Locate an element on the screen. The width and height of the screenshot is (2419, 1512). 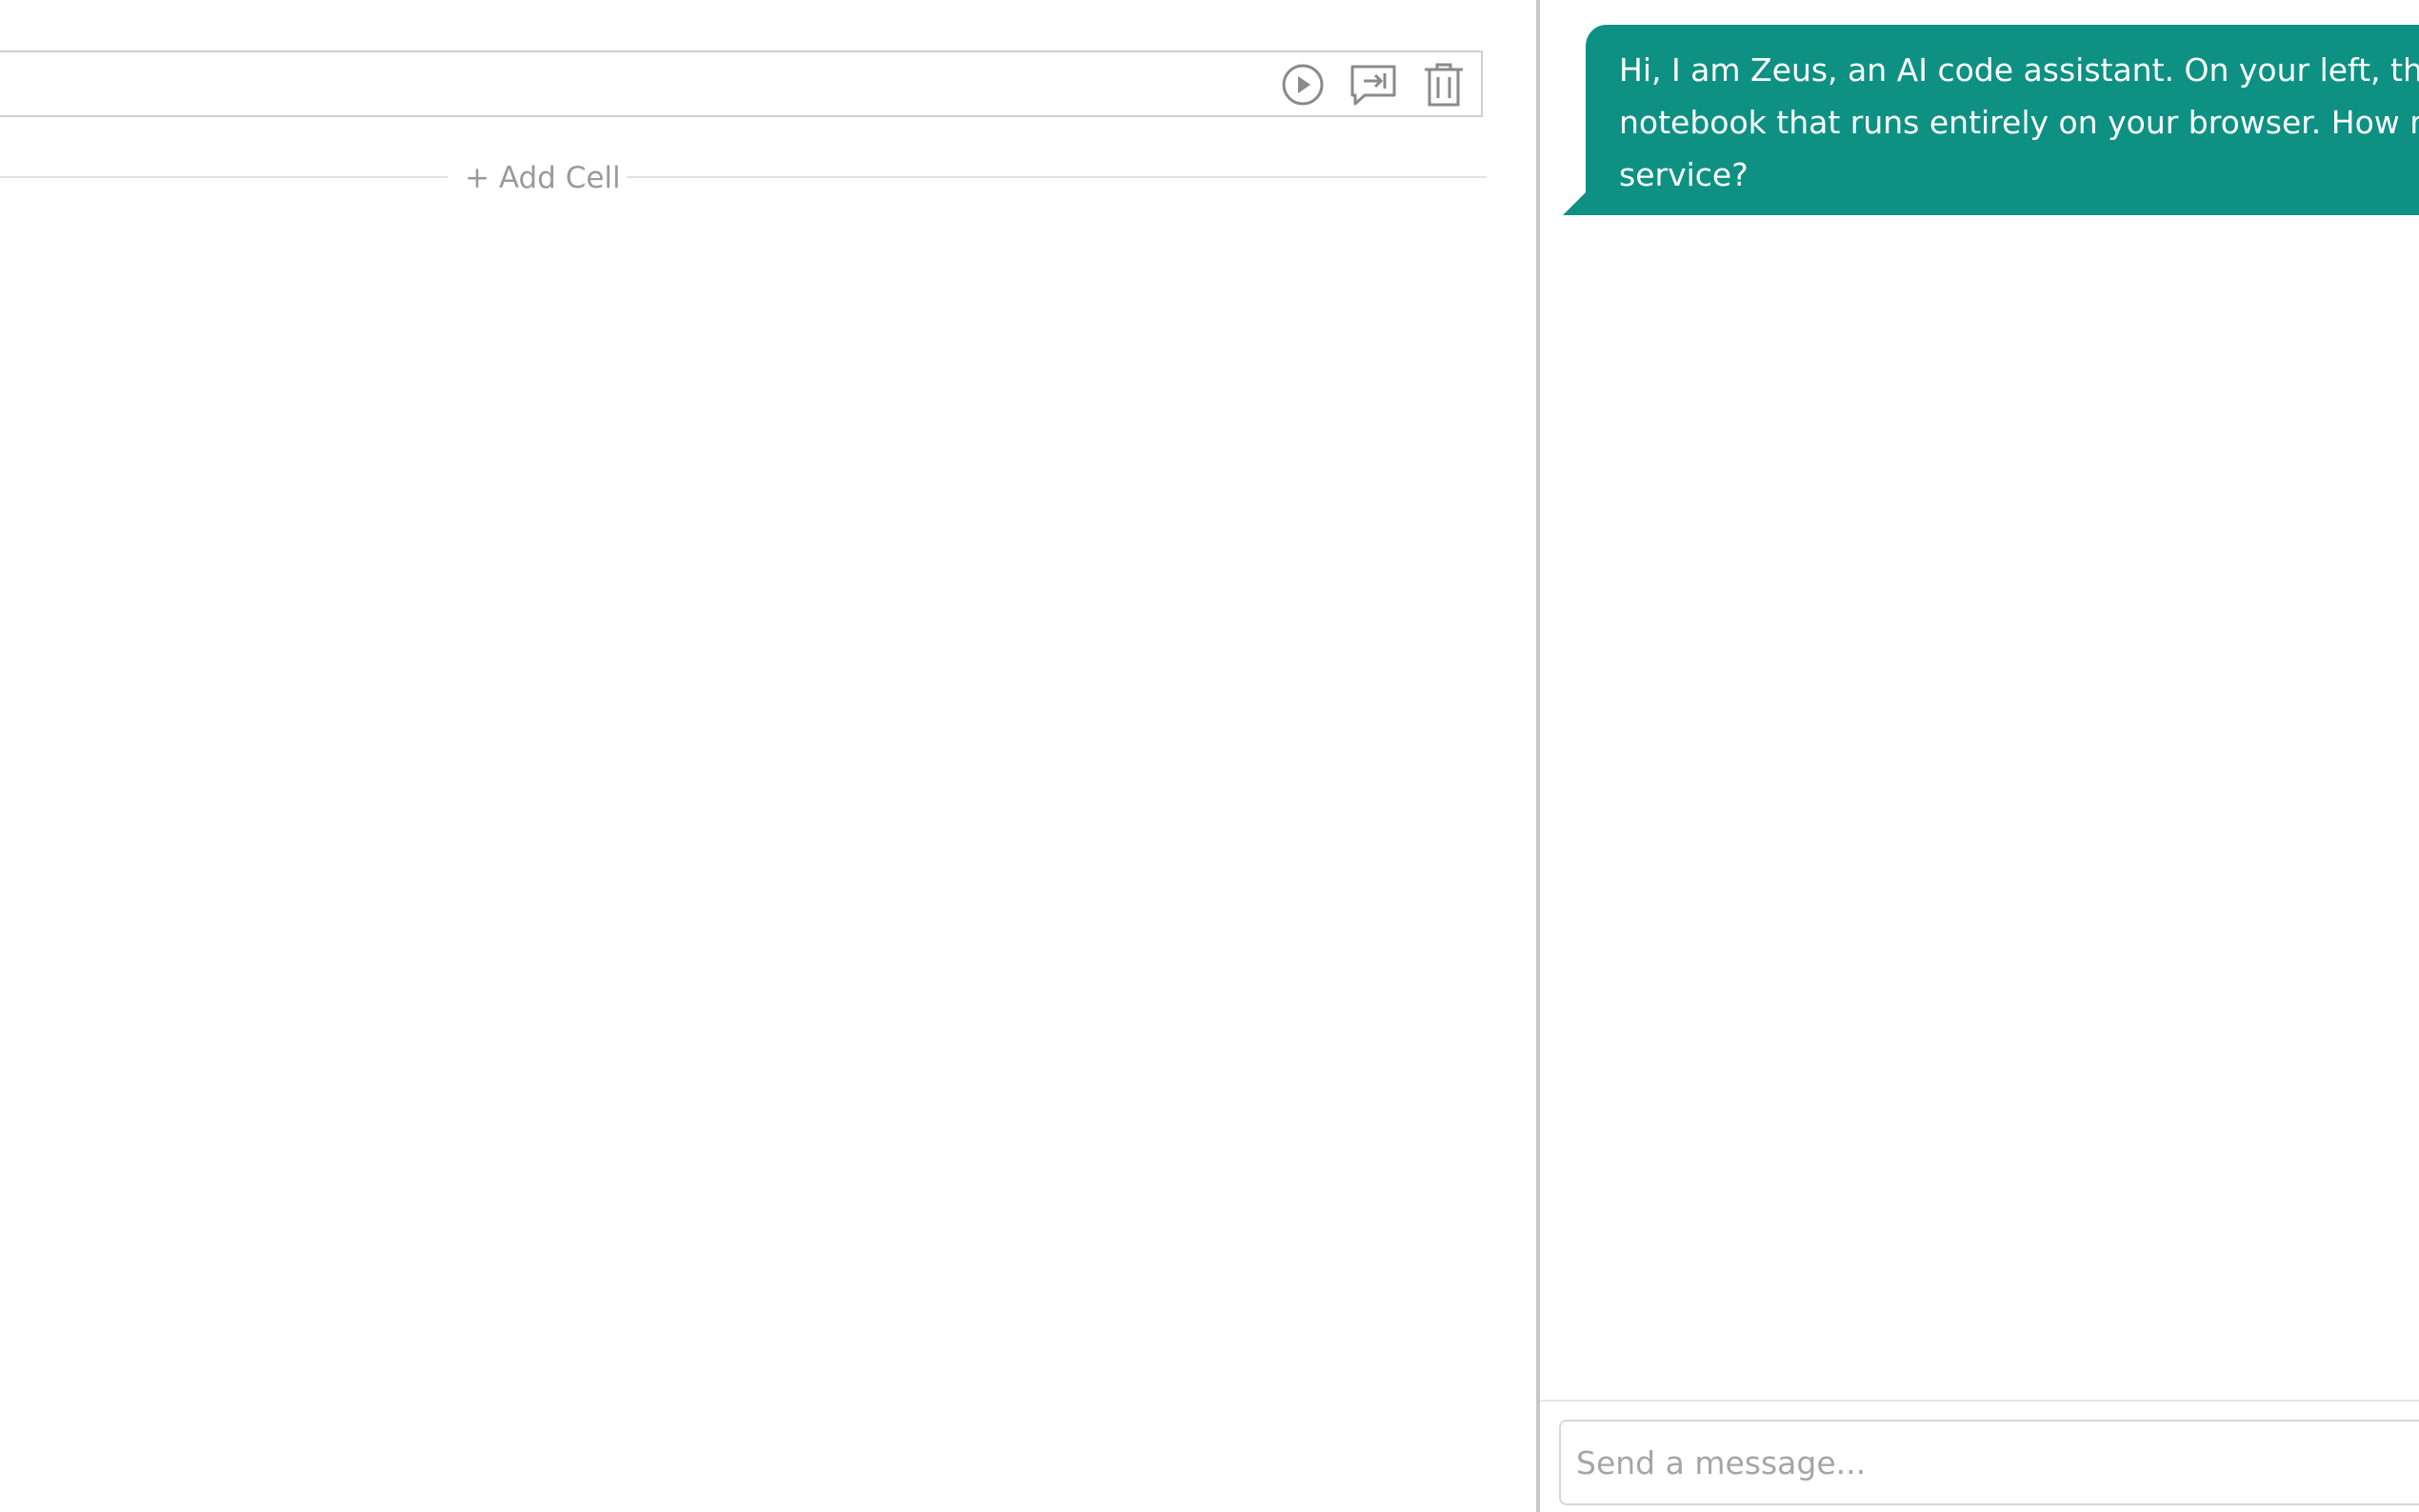
trash-icon is located at coordinates (1444, 85).